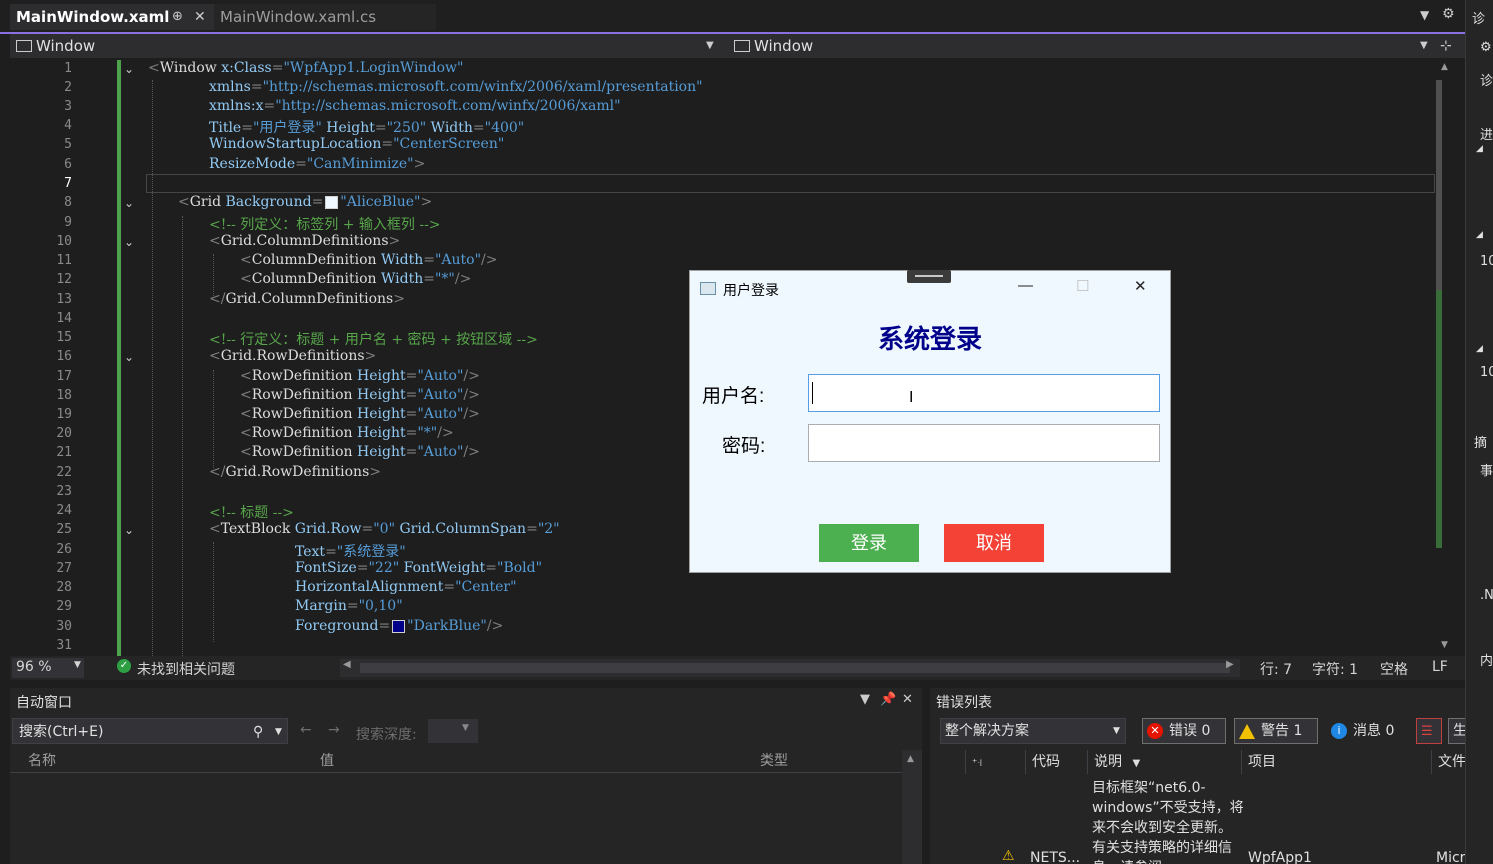  Describe the element at coordinates (1025, 285) in the screenshot. I see `minimize-icon: —` at that location.